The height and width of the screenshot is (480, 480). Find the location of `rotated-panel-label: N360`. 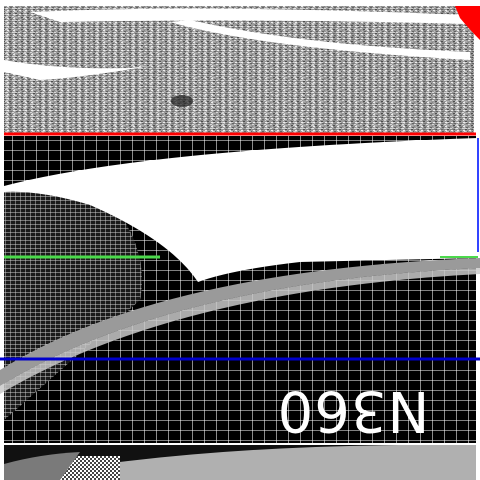

rotated-panel-label: N360 is located at coordinates (353, 410).